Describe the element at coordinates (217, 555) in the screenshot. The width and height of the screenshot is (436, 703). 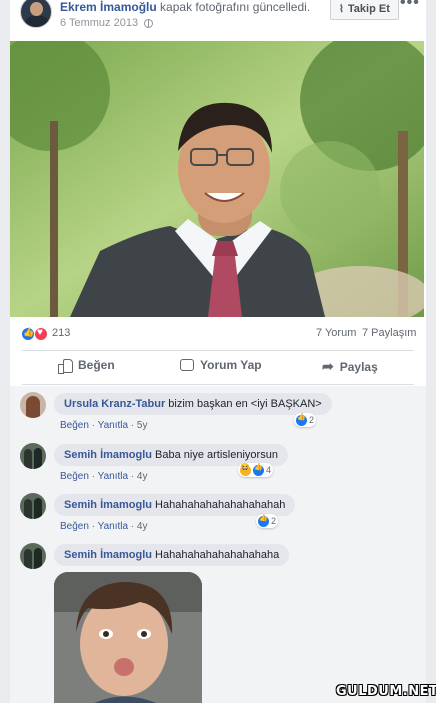
I see `comment-text: Hahahahahahahahahaha` at that location.